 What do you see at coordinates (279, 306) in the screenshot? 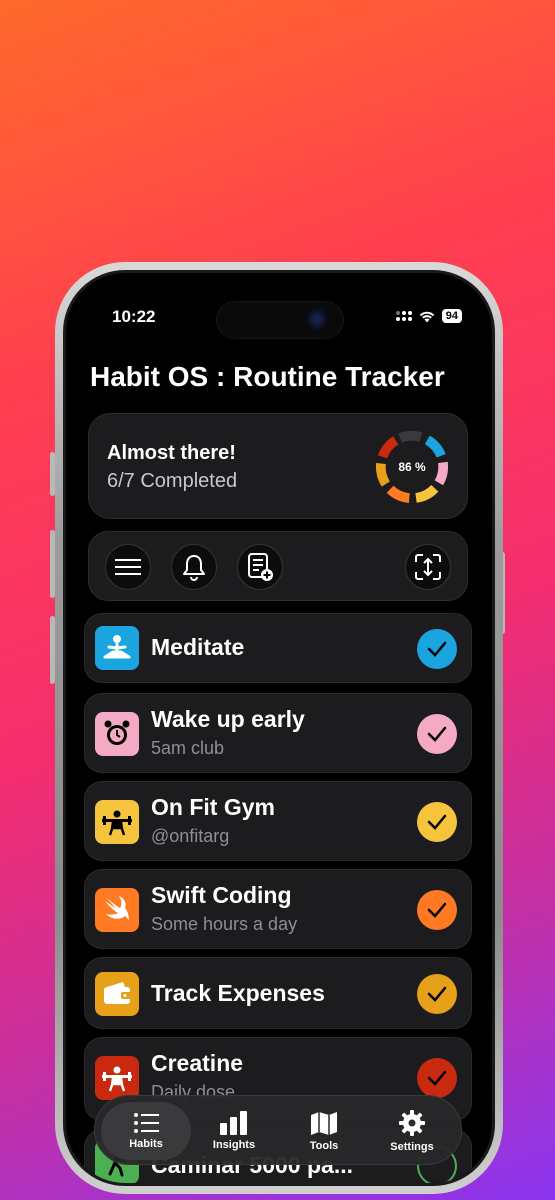
I see `status-bar: 10:22 94` at bounding box center [279, 306].